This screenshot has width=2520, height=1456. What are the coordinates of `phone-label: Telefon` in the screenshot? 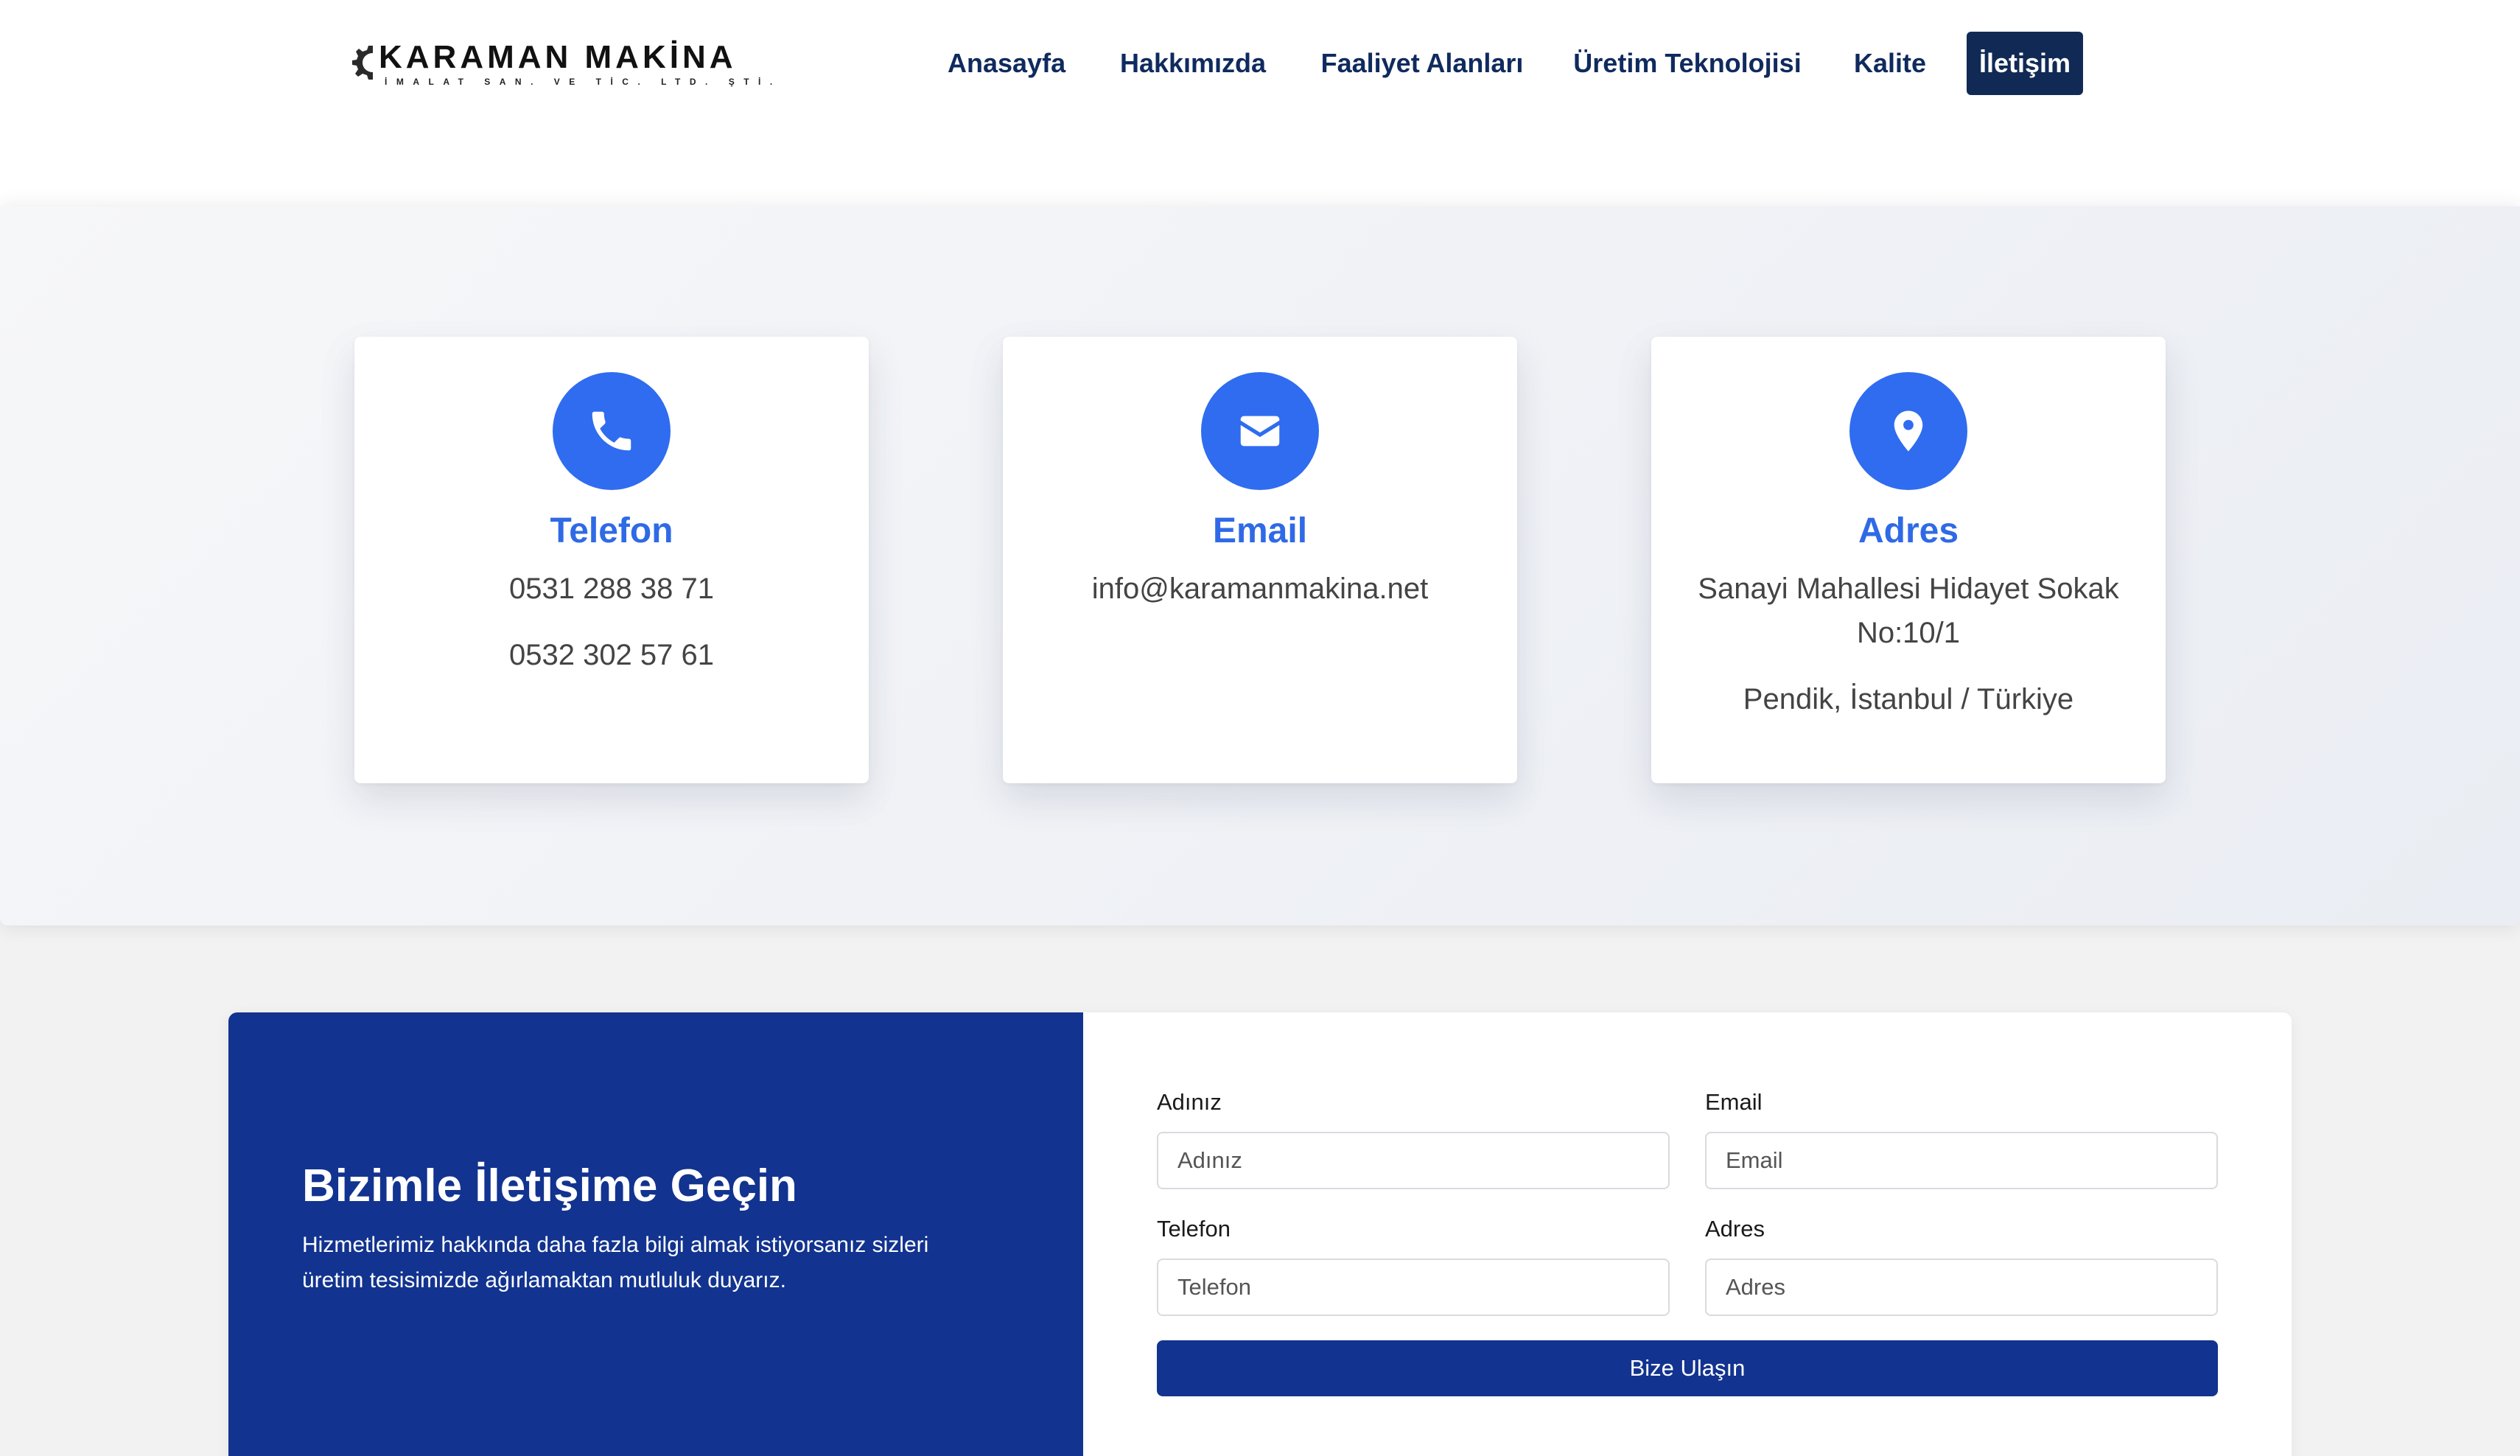 It's located at (1194, 1229).